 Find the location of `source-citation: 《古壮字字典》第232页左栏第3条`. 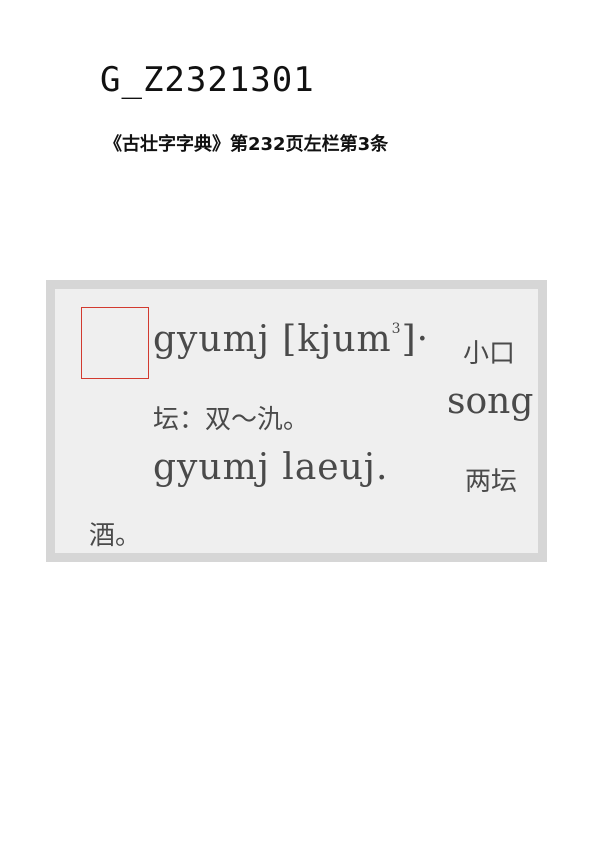

source-citation: 《古壮字字典》第232页左栏第3条 is located at coordinates (246, 143).